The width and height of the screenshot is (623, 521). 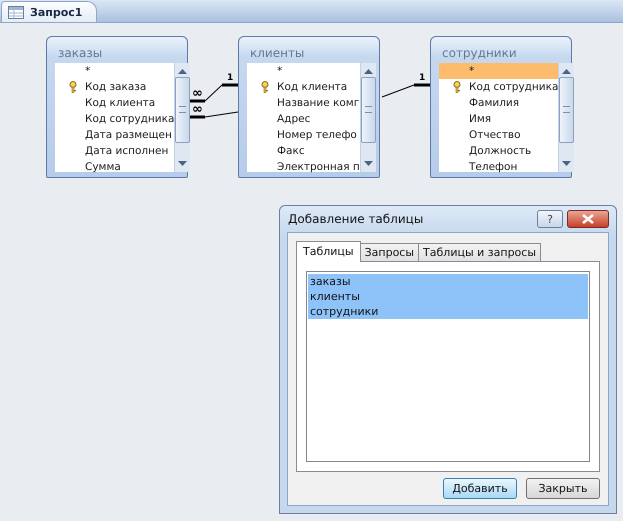 I want to click on table-name: сотрудники, so click(x=479, y=53).